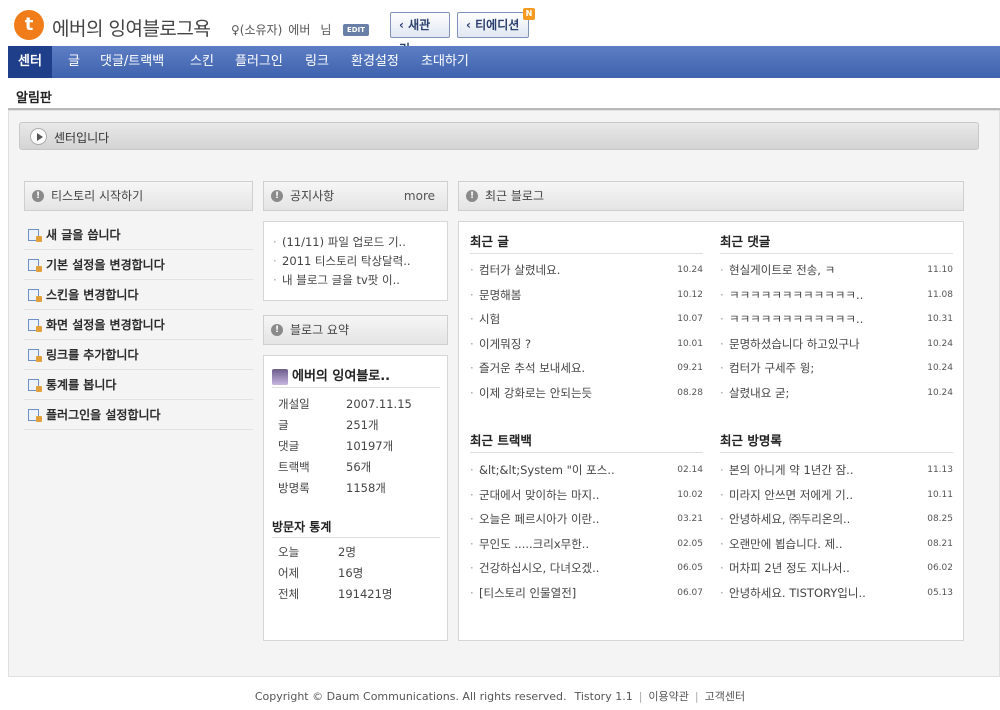 Image resolution: width=1000 pixels, height=710 pixels. I want to click on terms-link: 이용약관, so click(668, 696).